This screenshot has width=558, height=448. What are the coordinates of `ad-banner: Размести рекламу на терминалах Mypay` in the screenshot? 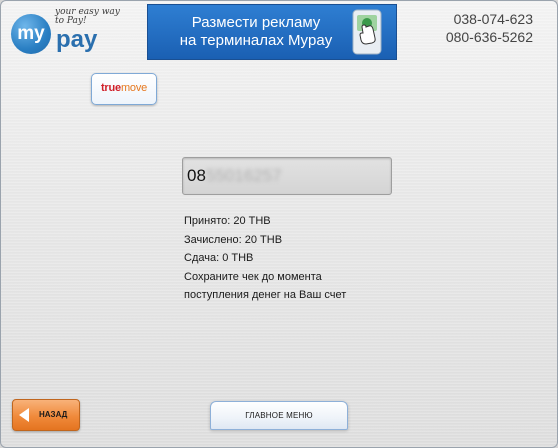 It's located at (272, 32).